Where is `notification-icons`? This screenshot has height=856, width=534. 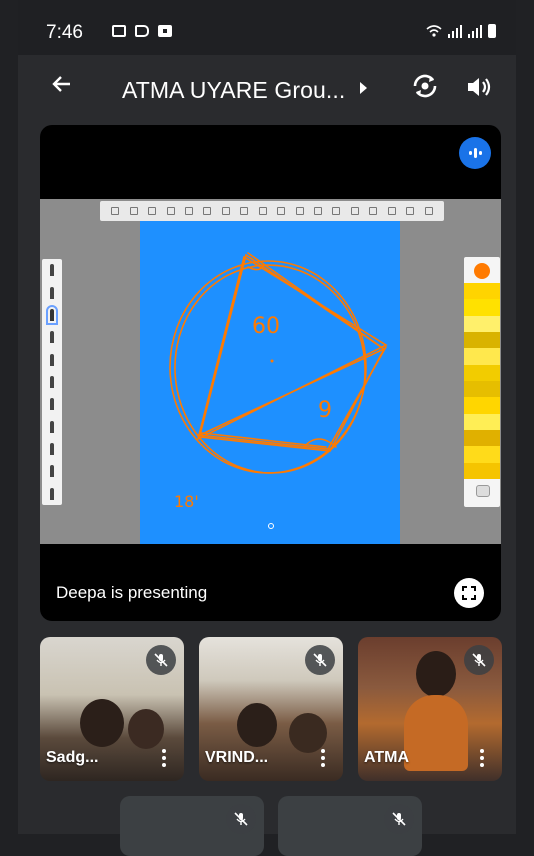 notification-icons is located at coordinates (142, 31).